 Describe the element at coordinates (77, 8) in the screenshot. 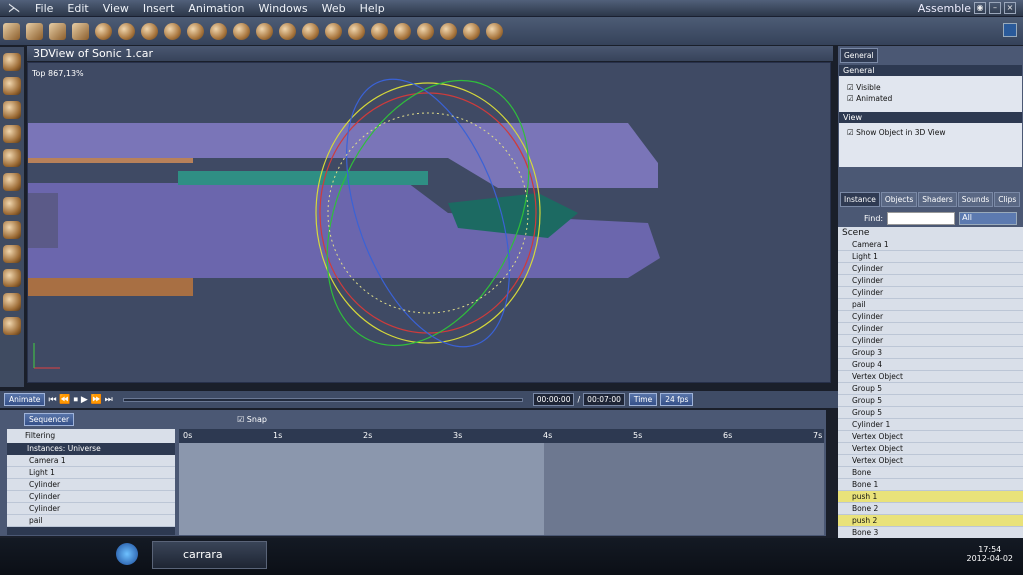

I see `menu-edit: Edit` at that location.